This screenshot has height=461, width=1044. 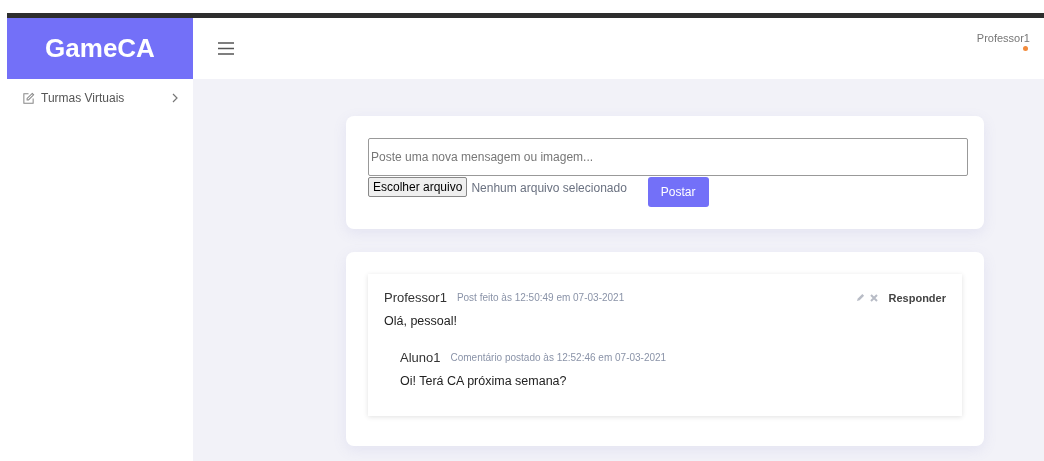 I want to click on post-button: Postar, so click(x=678, y=192).